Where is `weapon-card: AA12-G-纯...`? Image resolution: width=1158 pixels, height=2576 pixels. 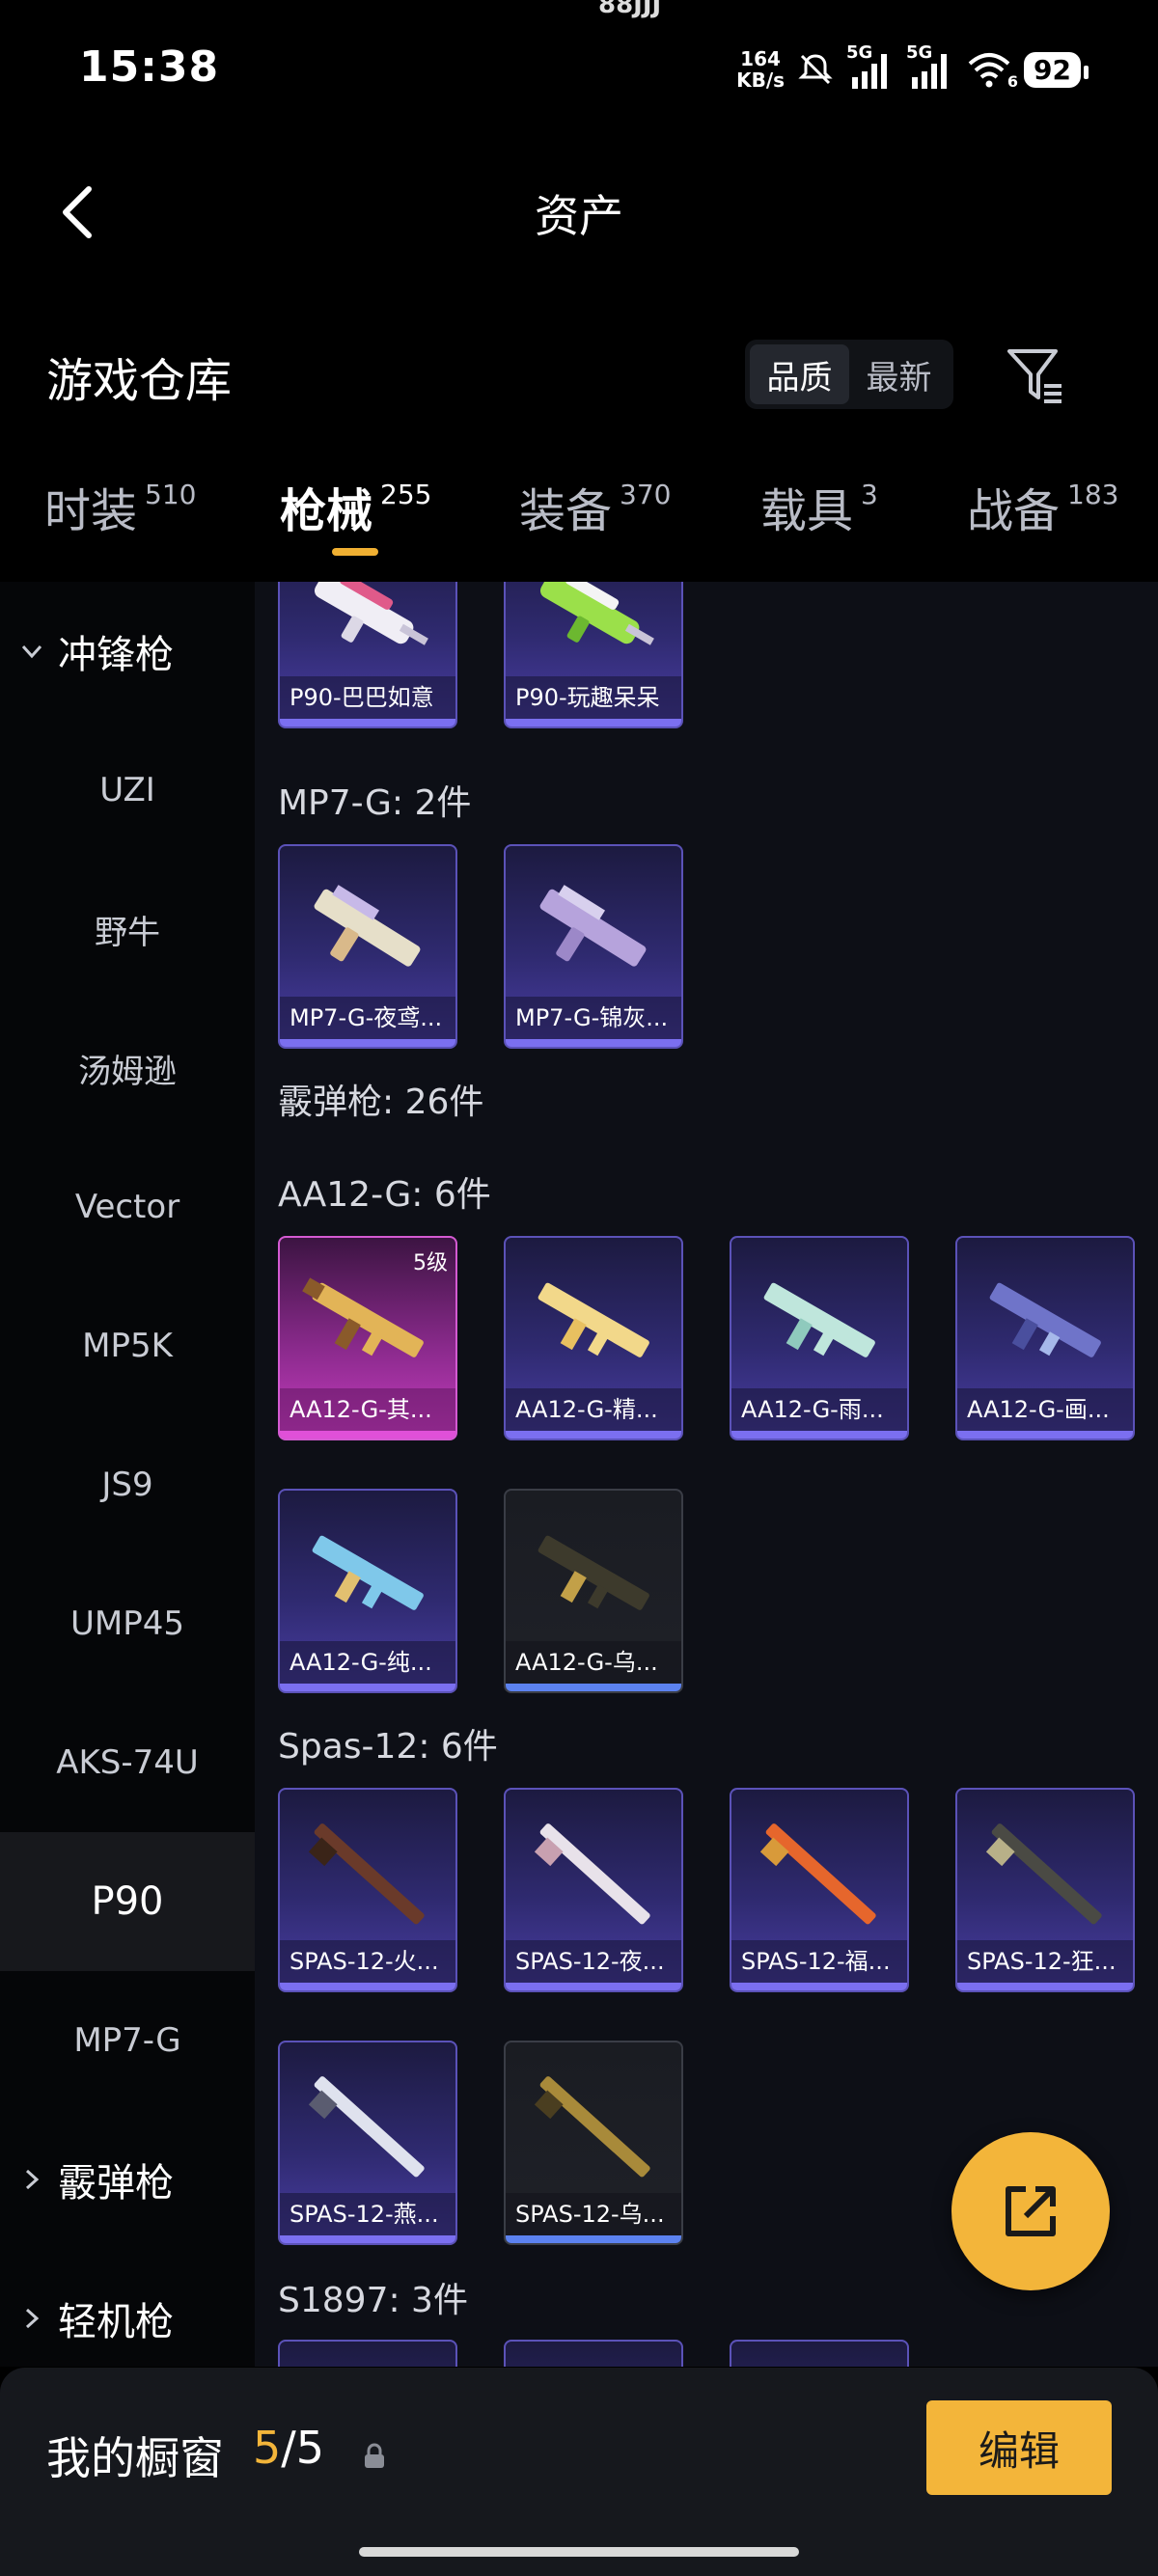 weapon-card: AA12-G-纯... is located at coordinates (367, 1591).